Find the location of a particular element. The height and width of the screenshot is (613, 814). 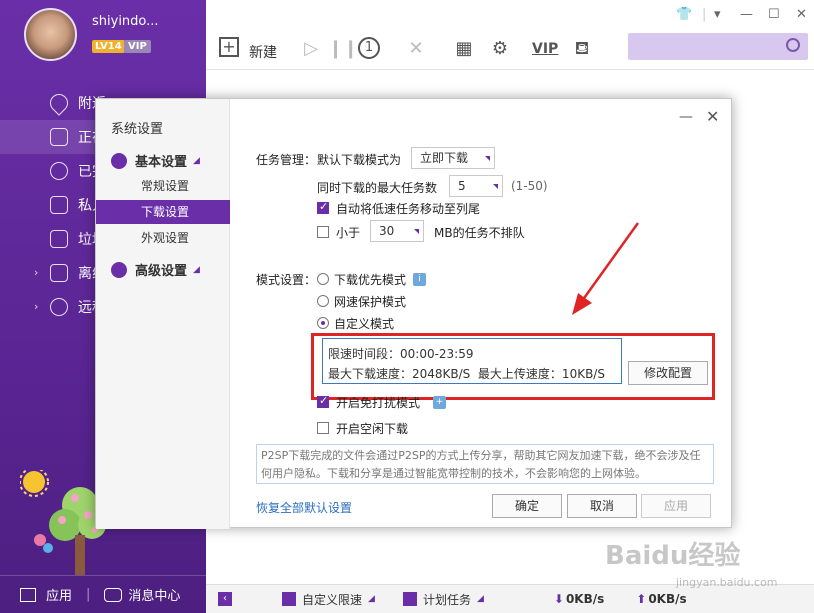

less-than-label: 小于 is located at coordinates (348, 233).